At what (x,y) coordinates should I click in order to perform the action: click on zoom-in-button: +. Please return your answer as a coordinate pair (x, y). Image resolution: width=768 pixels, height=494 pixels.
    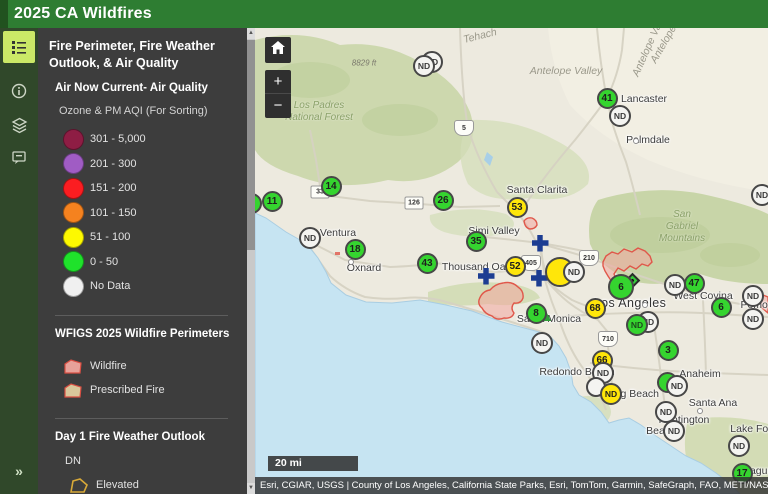
    Looking at the image, I should click on (278, 82).